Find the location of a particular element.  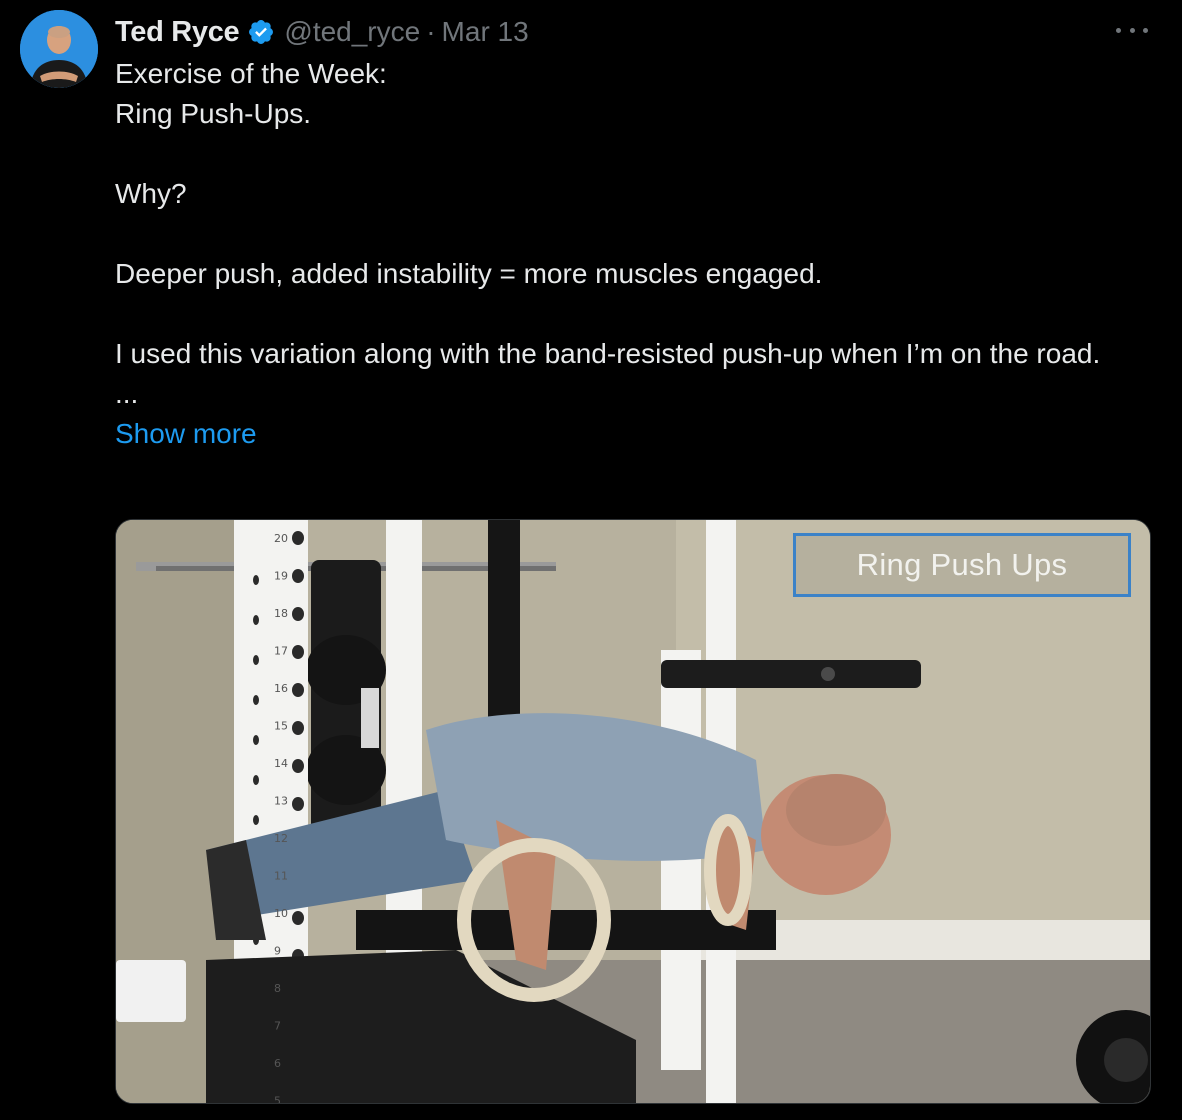

tweet-line: Ring Push-Ups. is located at coordinates (213, 113).